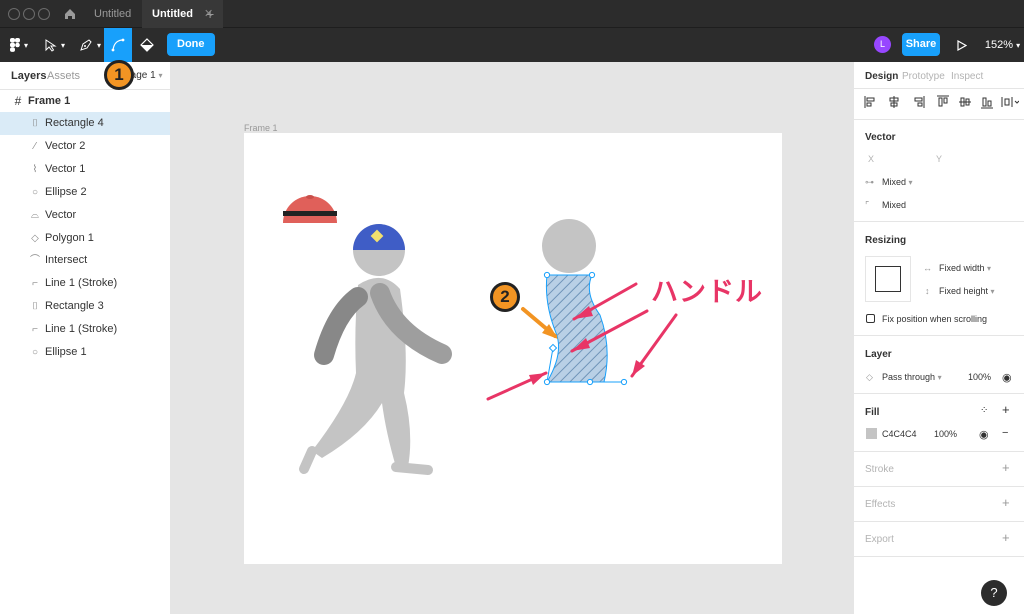 The width and height of the screenshot is (1024, 614). I want to click on layer-item: ○ Ellipse 2, so click(85, 192).